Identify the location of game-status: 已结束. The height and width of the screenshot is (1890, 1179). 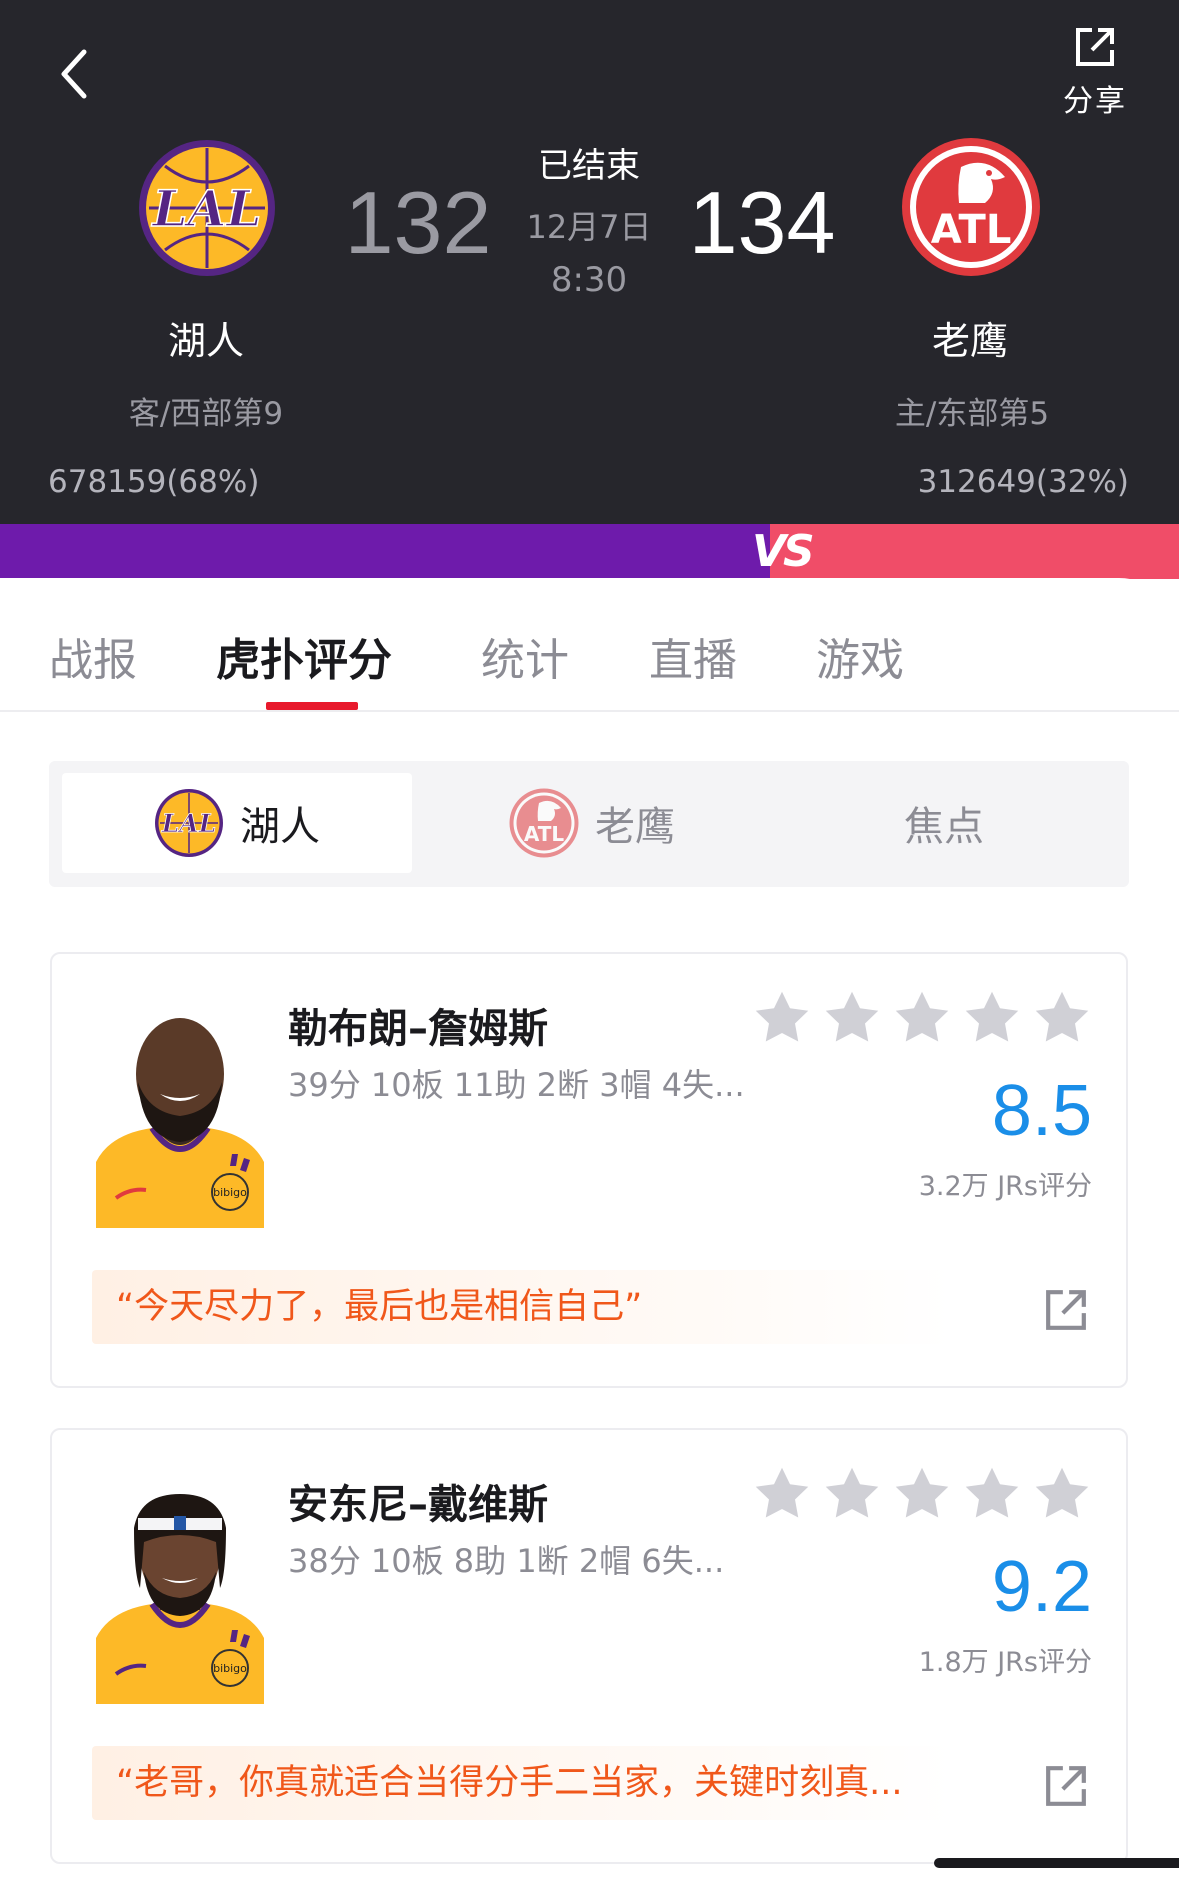
(589, 166).